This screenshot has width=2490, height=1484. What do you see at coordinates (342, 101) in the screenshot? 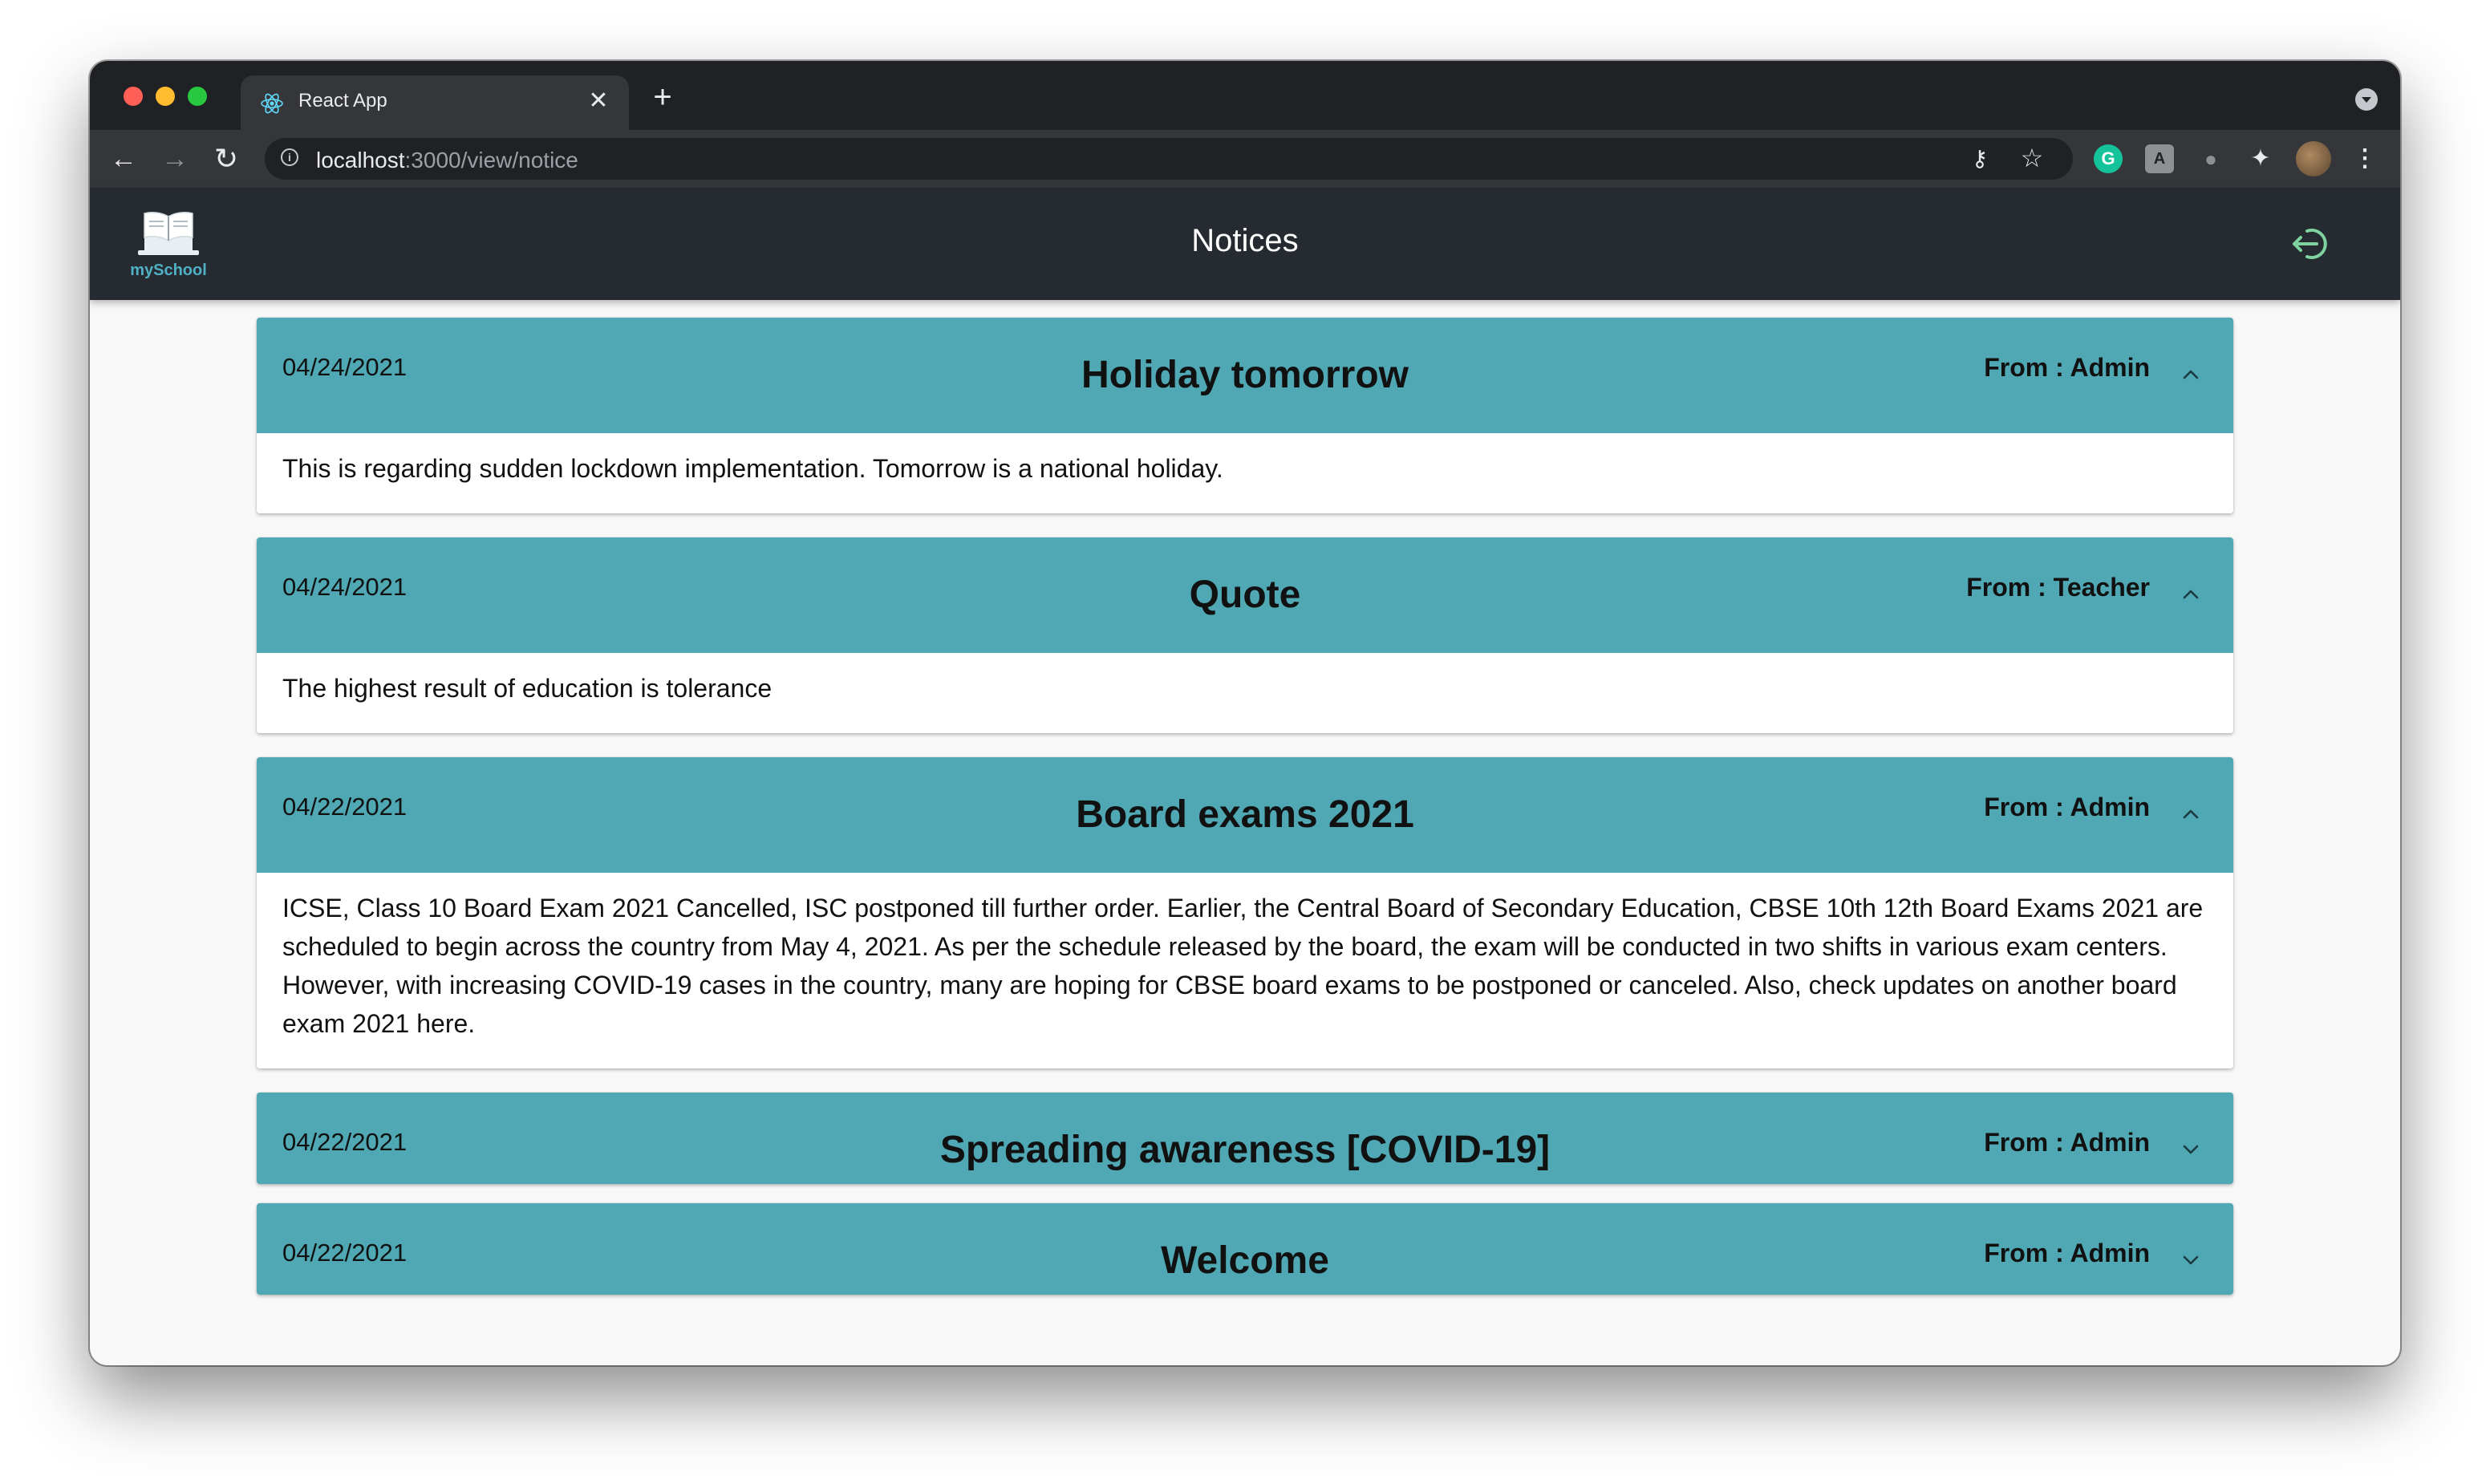
I see `tab-title: React App` at bounding box center [342, 101].